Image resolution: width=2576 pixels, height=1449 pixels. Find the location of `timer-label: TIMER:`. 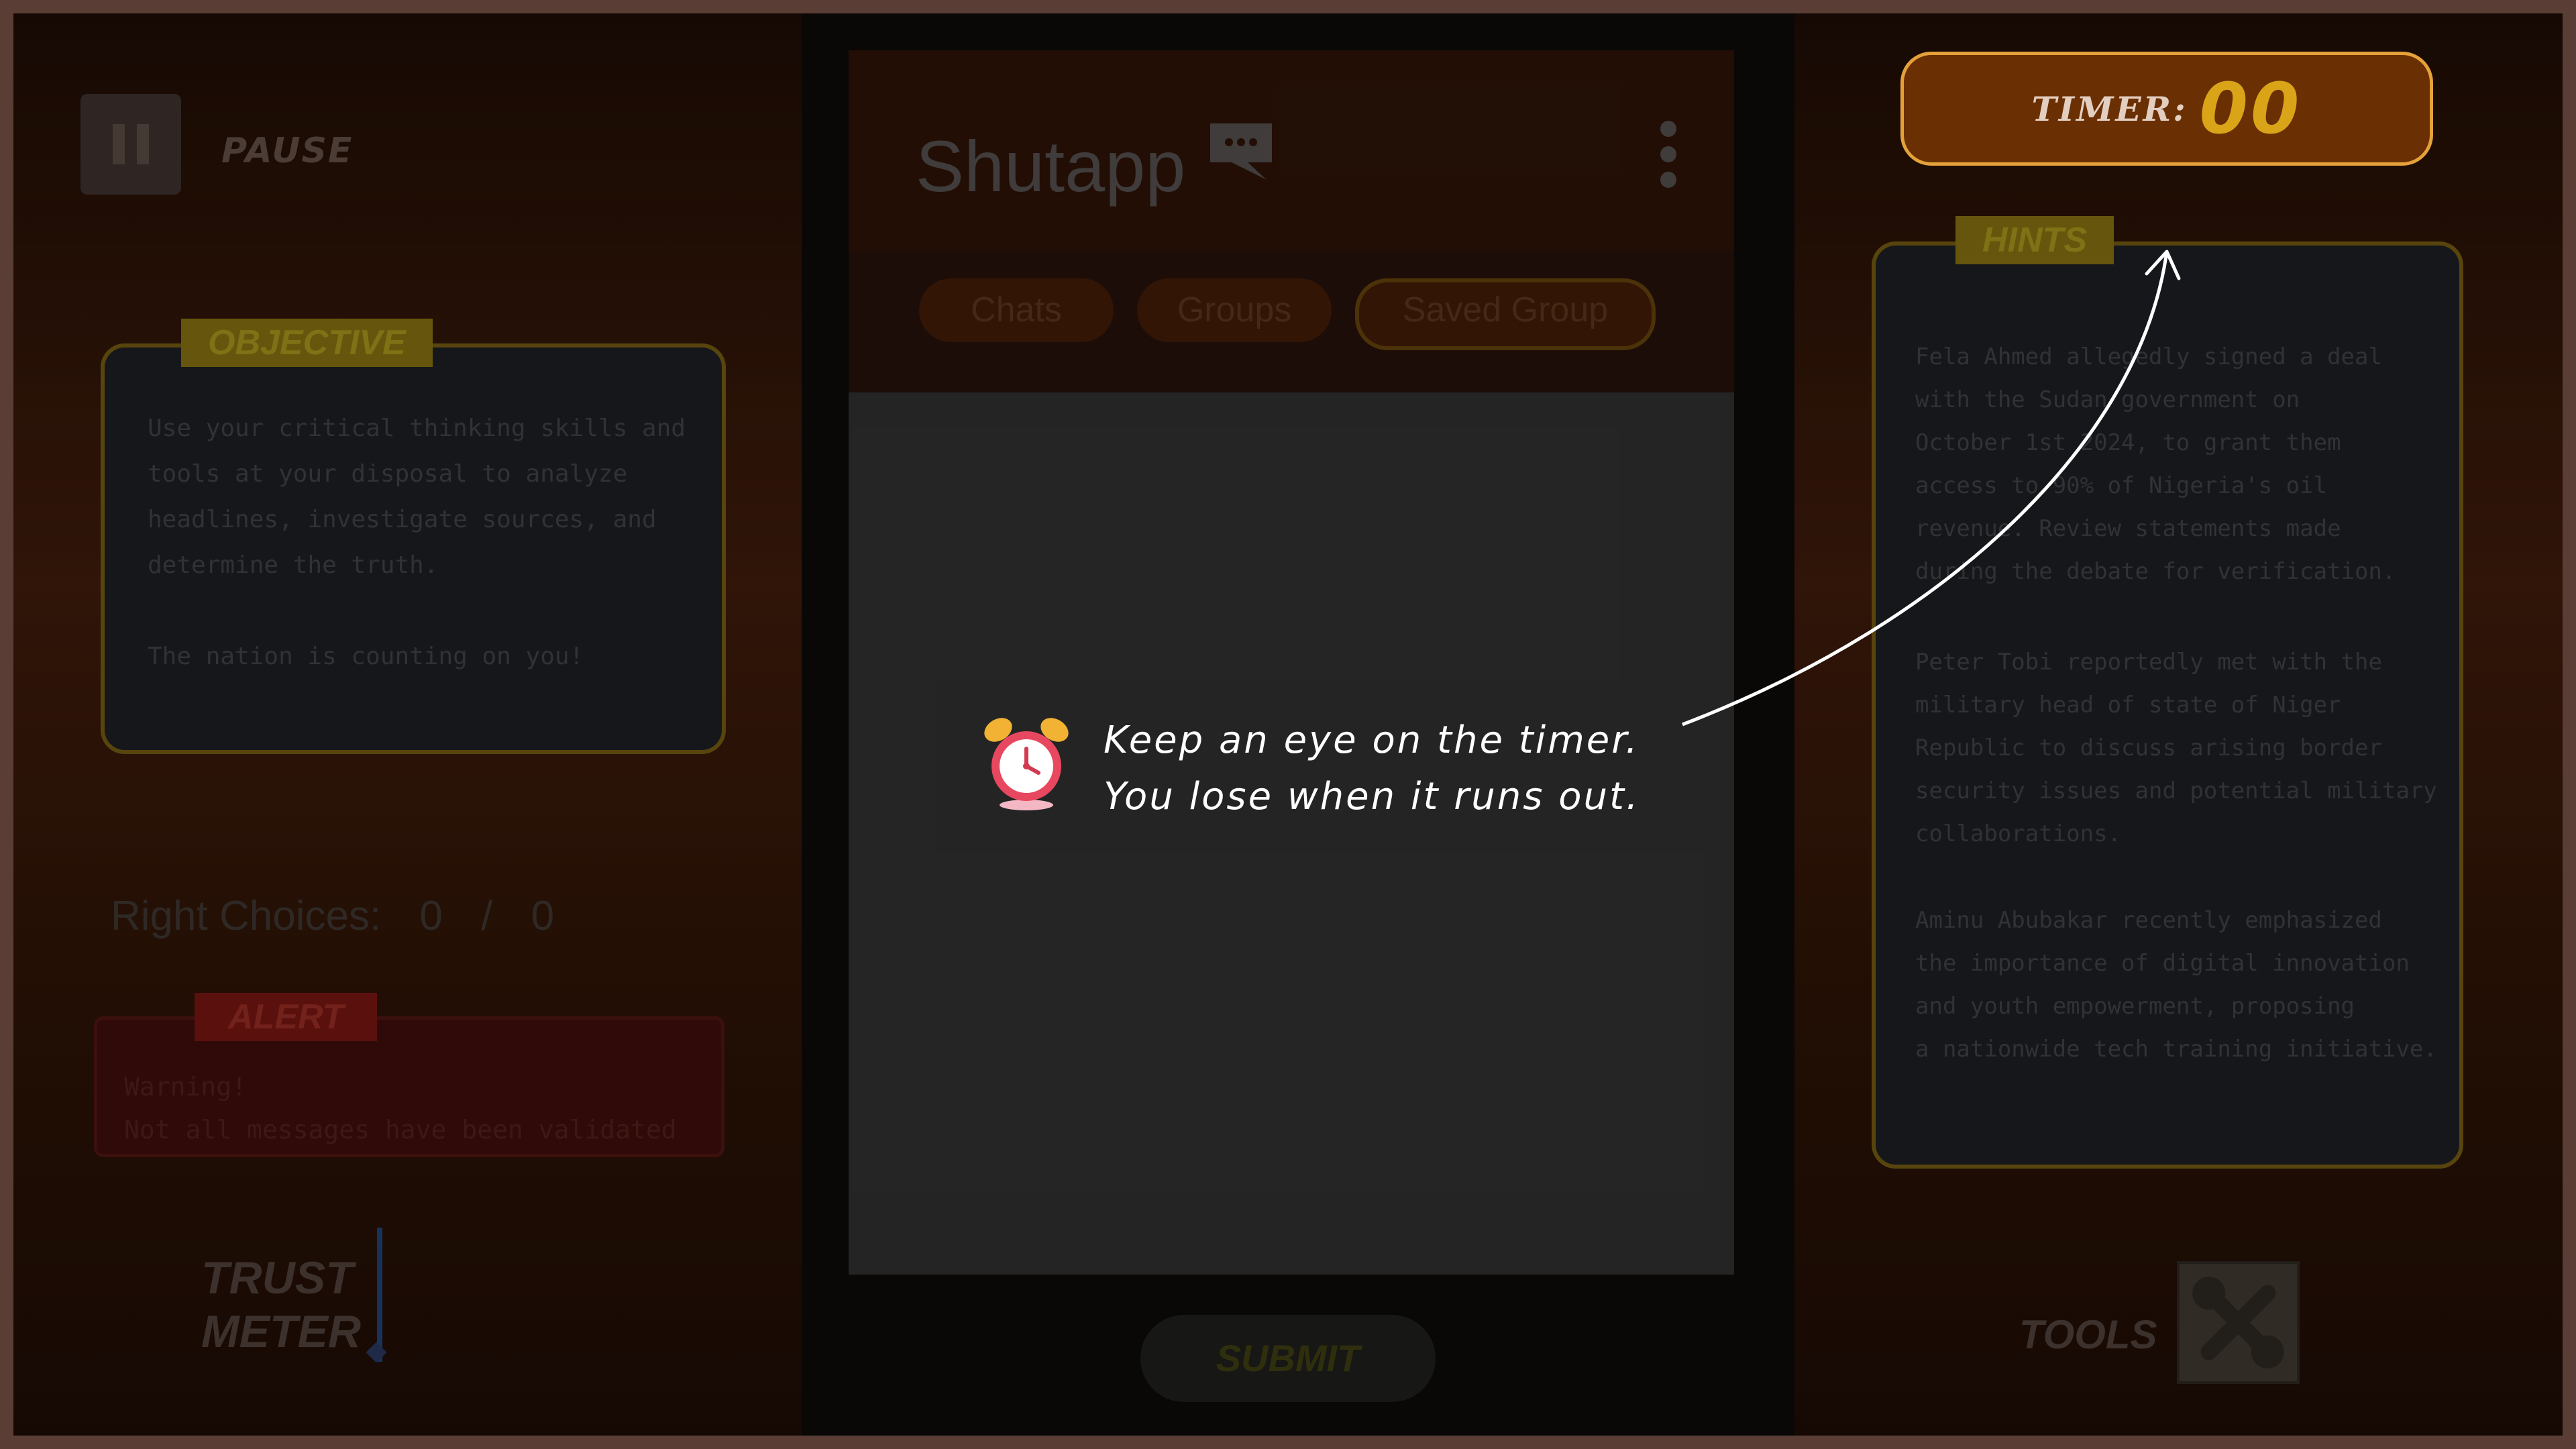

timer-label: TIMER: is located at coordinates (2109, 109).